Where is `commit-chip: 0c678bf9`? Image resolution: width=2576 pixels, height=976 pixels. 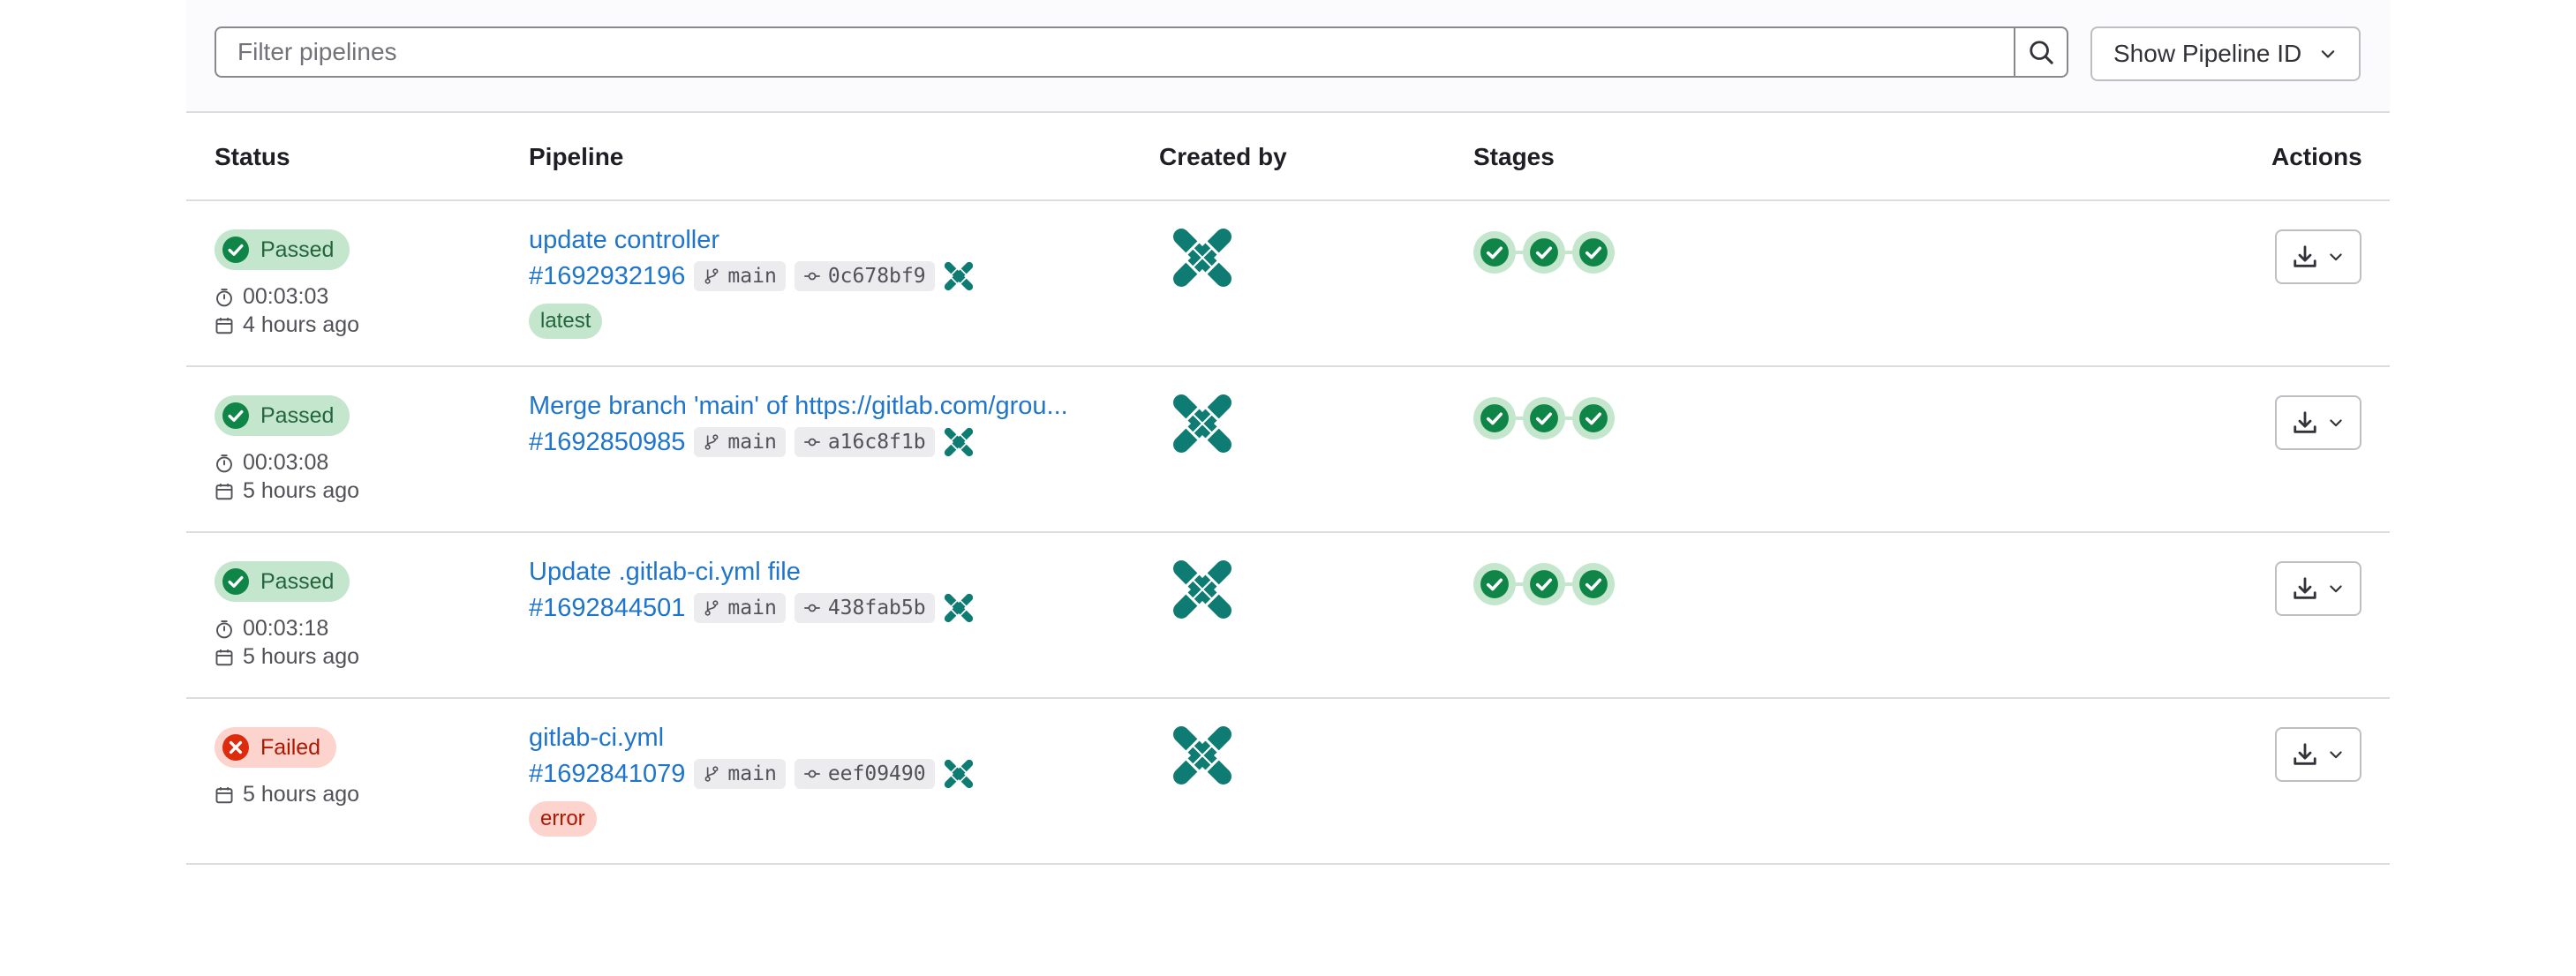
commit-chip: 0c678bf9 is located at coordinates (865, 276).